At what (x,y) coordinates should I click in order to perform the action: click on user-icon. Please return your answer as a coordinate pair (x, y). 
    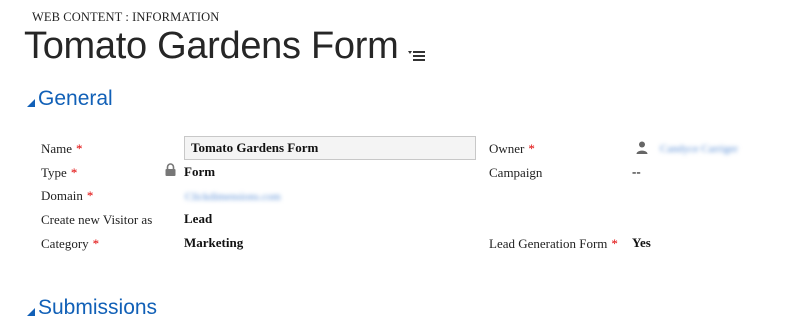
    Looking at the image, I should click on (642, 147).